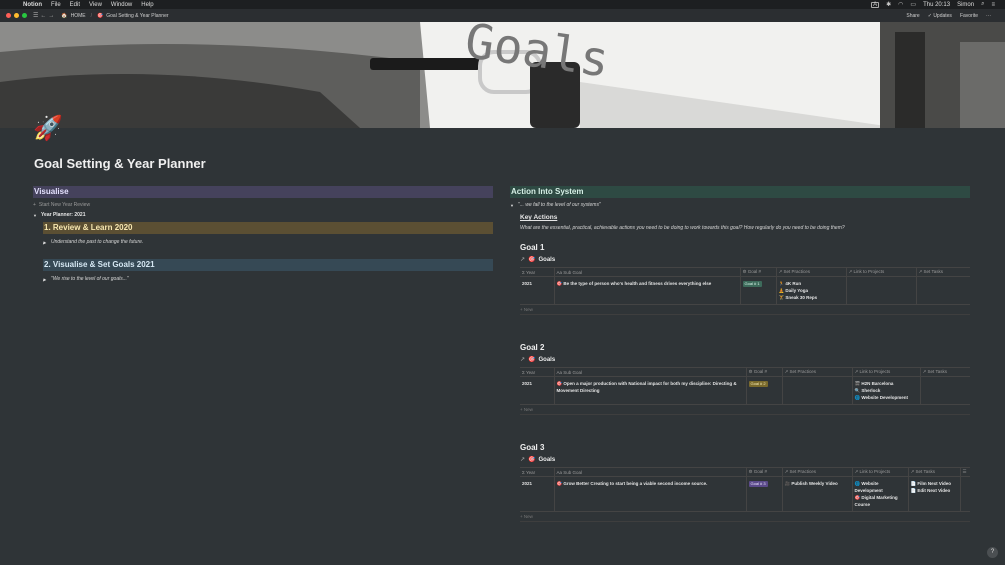 This screenshot has height=565, width=1005. What do you see at coordinates (147, 5) in the screenshot?
I see `menu-help: Help` at bounding box center [147, 5].